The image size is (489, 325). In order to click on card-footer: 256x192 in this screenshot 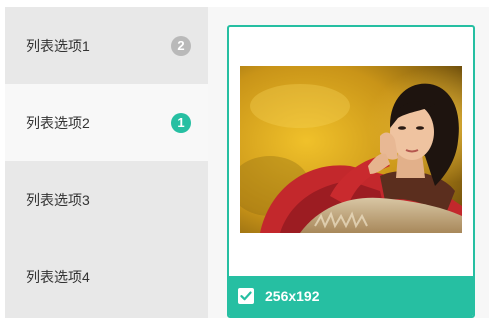, I will do `click(351, 296)`.